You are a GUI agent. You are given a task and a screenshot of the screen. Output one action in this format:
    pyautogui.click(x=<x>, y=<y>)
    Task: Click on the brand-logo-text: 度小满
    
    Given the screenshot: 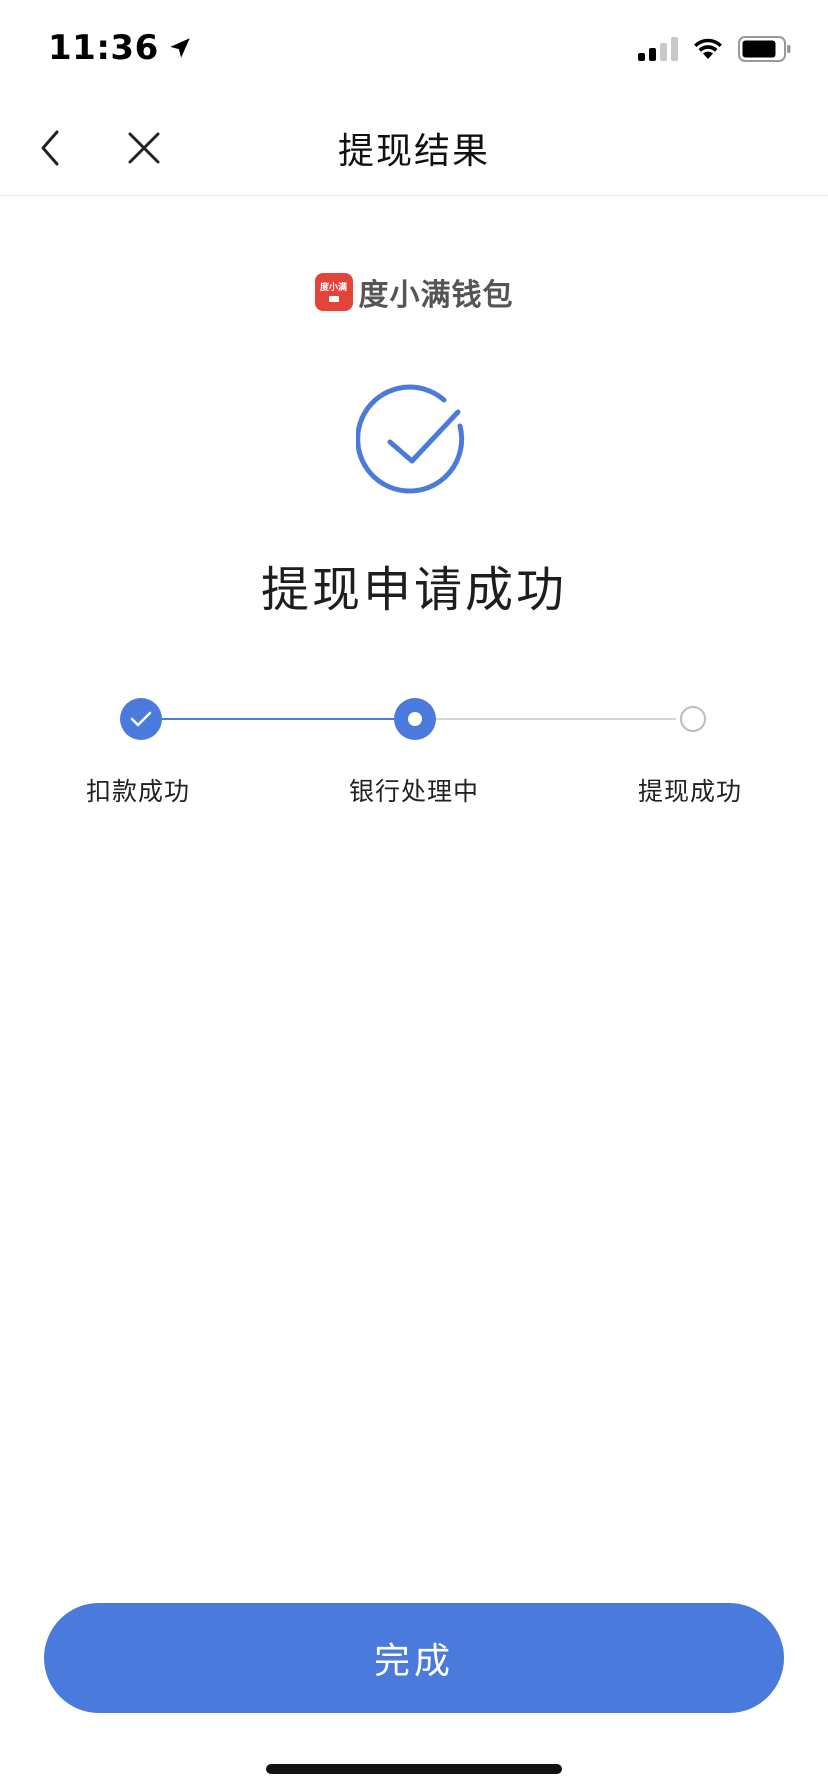 What is the action you would take?
    pyautogui.click(x=333, y=287)
    